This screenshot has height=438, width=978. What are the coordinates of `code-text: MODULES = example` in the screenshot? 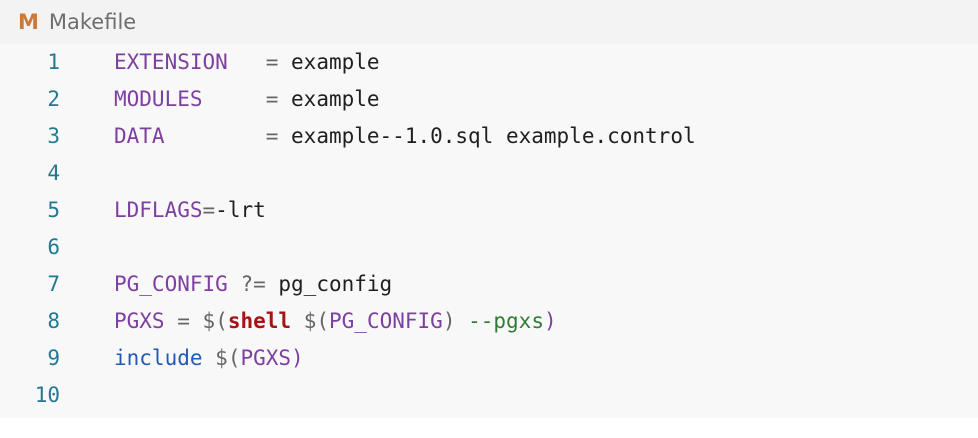 It's located at (247, 99).